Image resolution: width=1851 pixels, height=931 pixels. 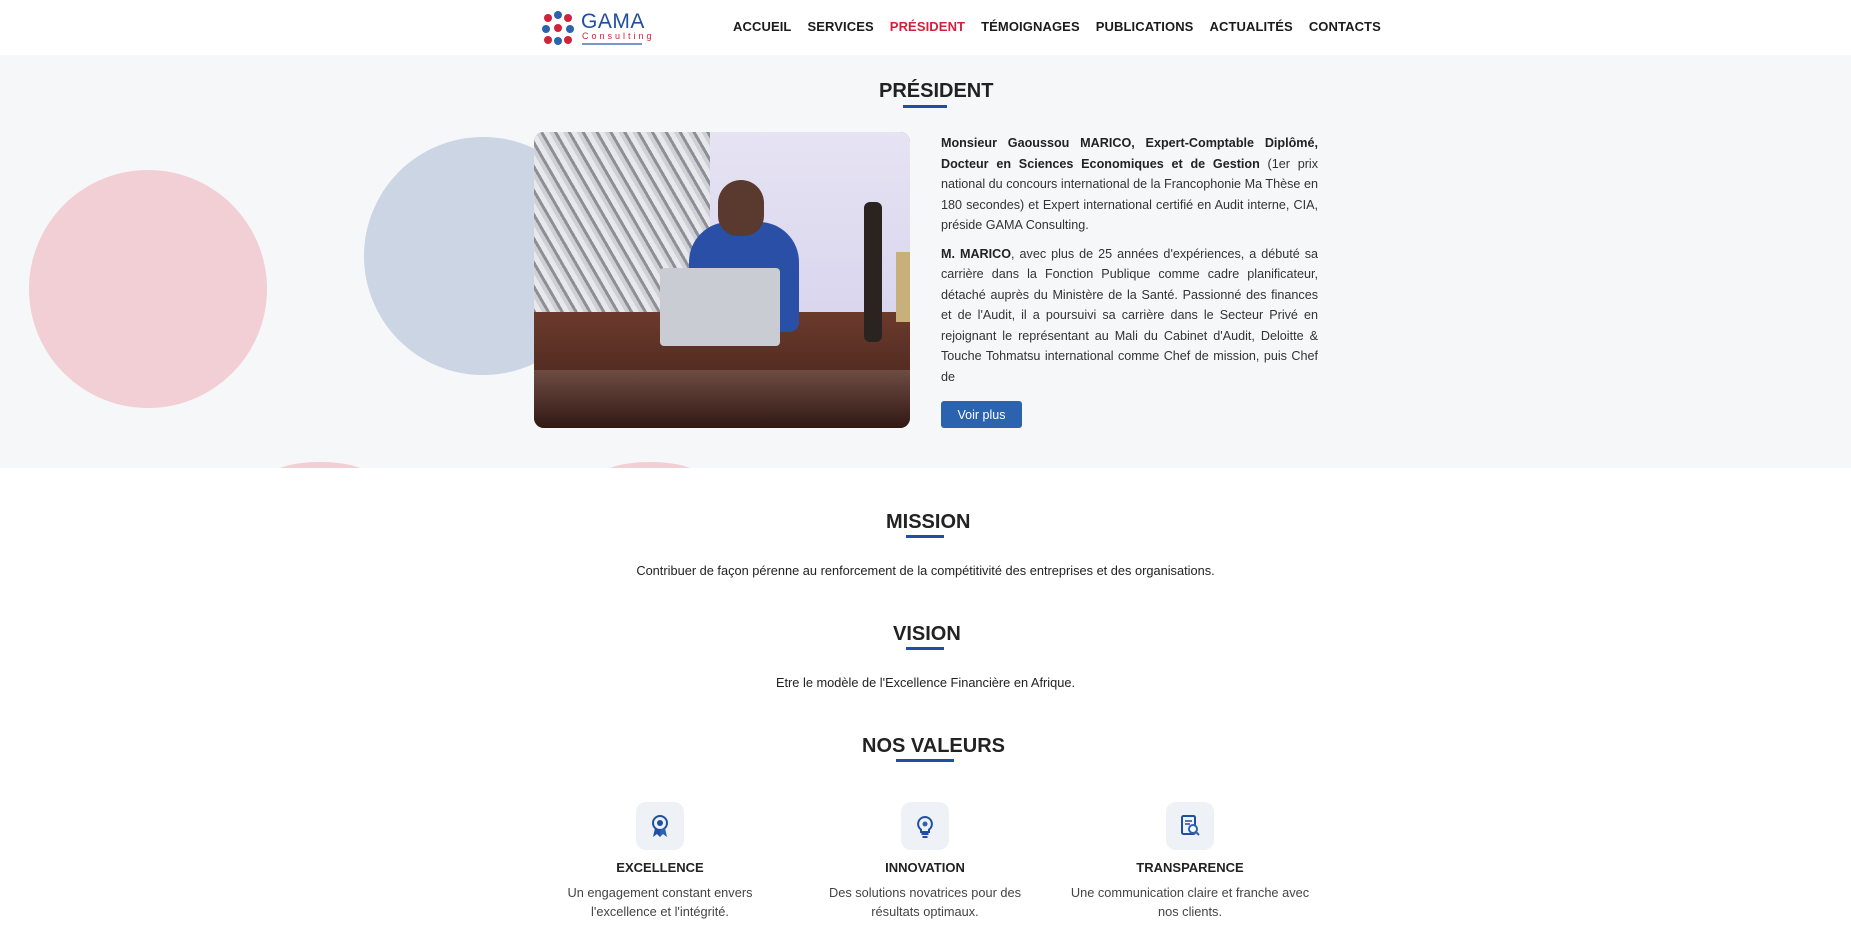 What do you see at coordinates (596, 28) in the screenshot?
I see `logo: GAMA Consulting` at bounding box center [596, 28].